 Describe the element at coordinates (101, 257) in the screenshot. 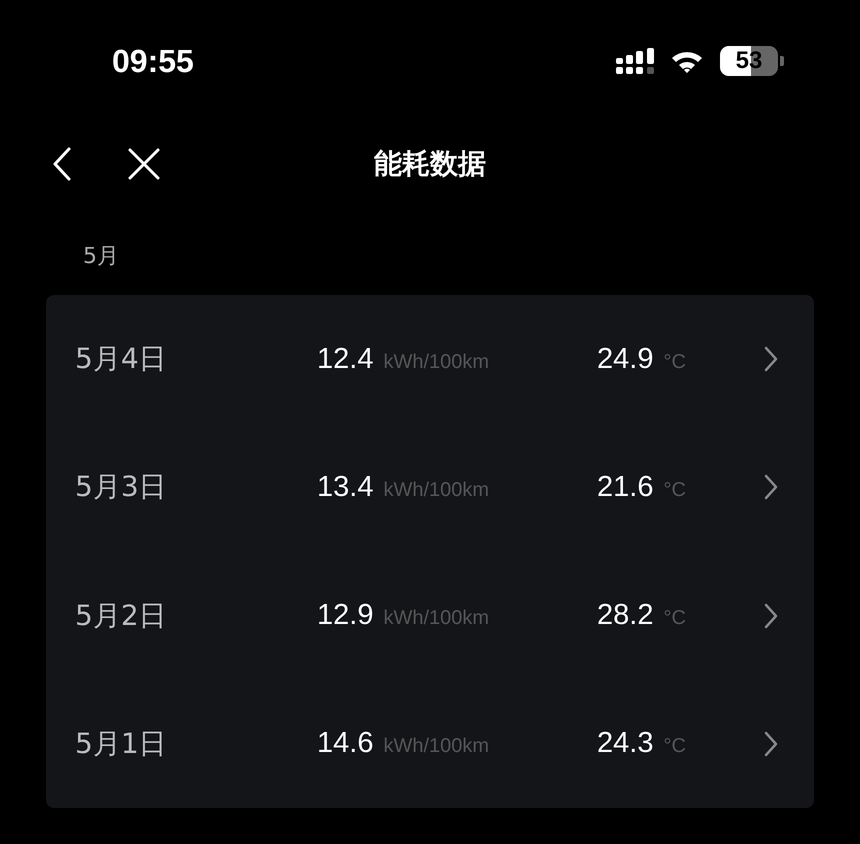

I see `section-label: 5月` at that location.